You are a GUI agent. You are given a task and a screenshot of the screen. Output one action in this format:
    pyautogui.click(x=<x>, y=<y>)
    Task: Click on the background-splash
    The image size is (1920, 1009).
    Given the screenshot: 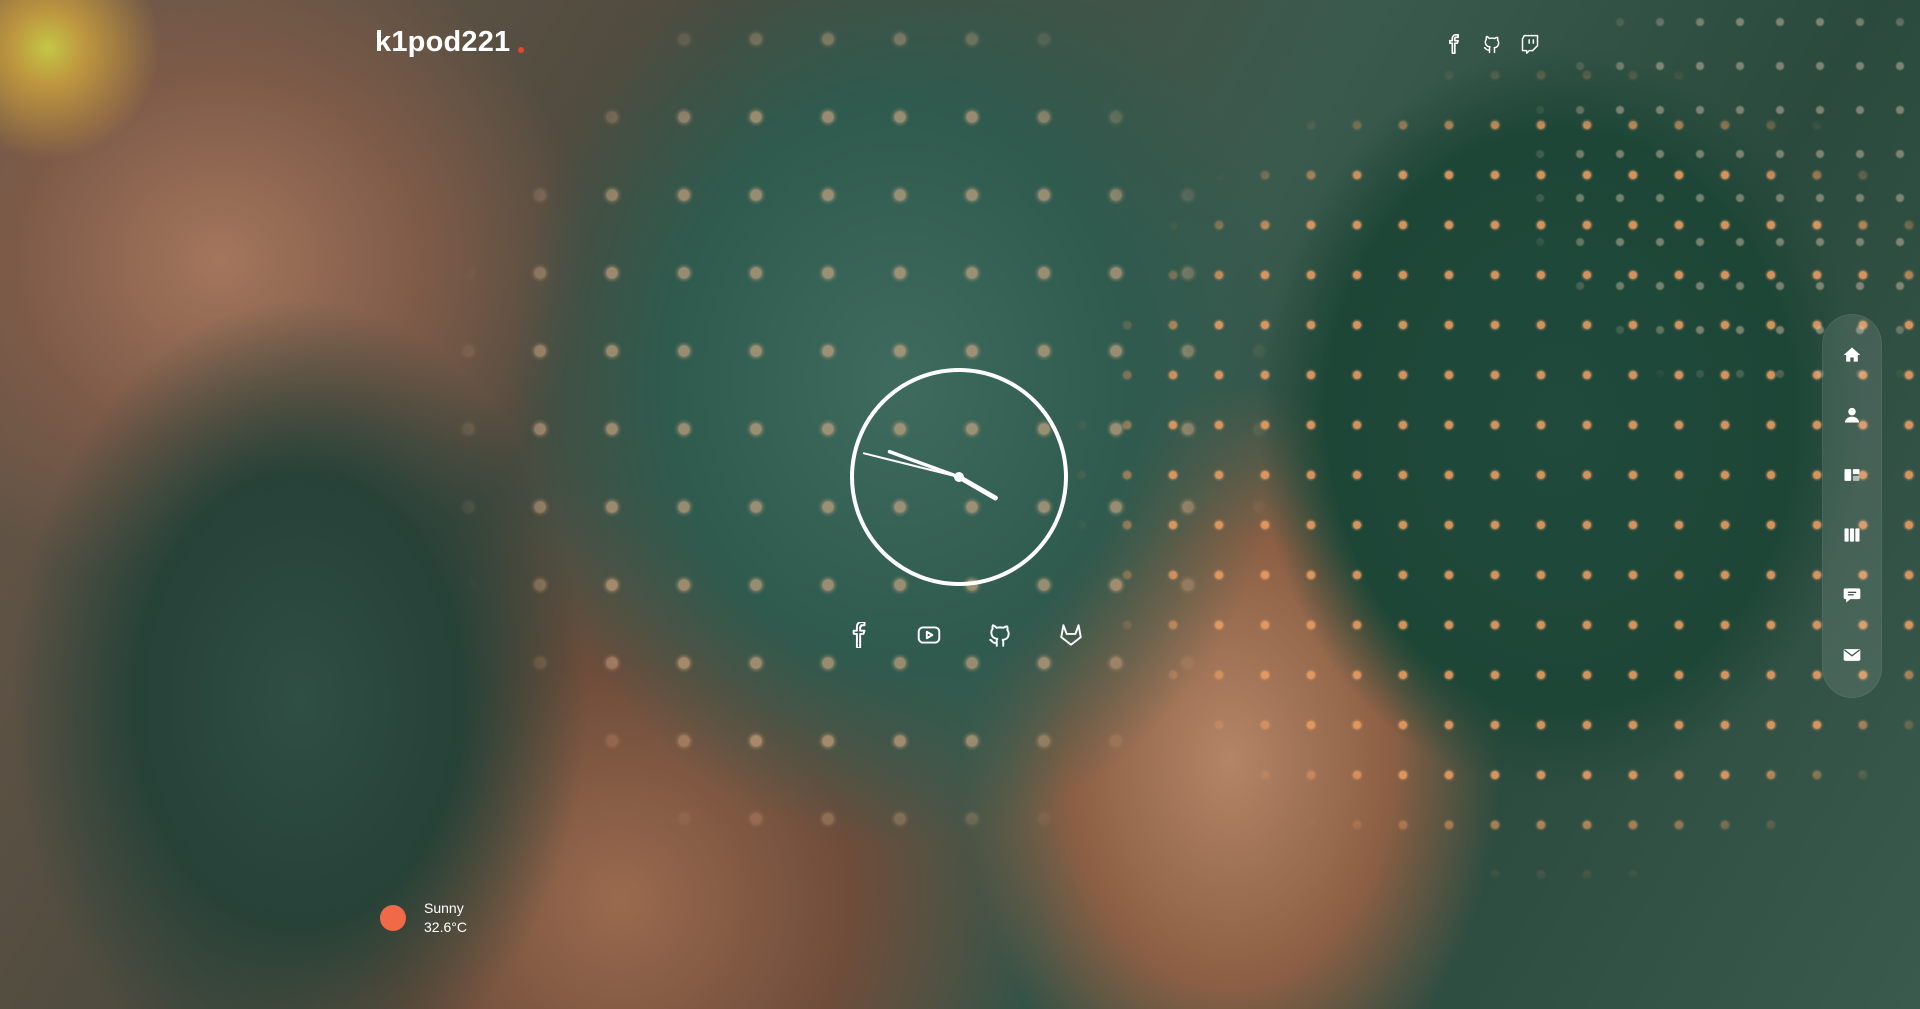 What is the action you would take?
    pyautogui.click(x=90, y=90)
    